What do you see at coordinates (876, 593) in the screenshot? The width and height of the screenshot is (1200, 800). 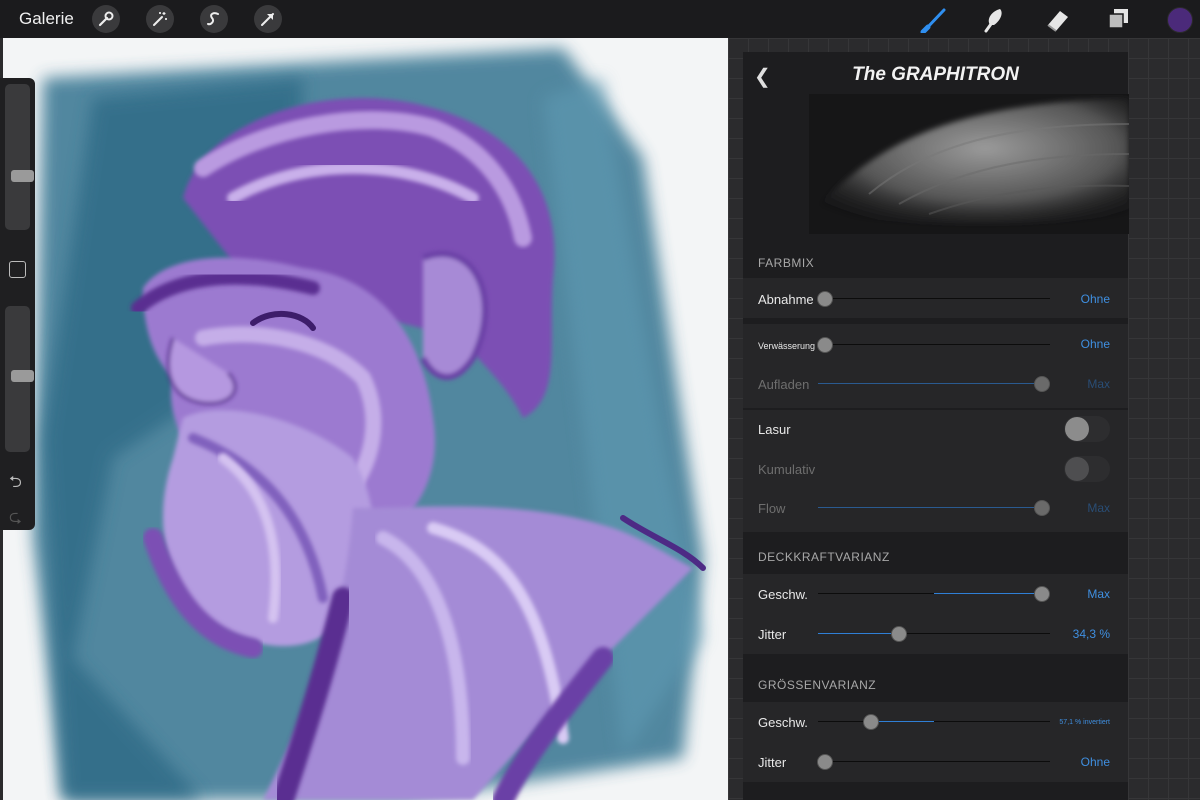 I see `dk-geschw-track` at bounding box center [876, 593].